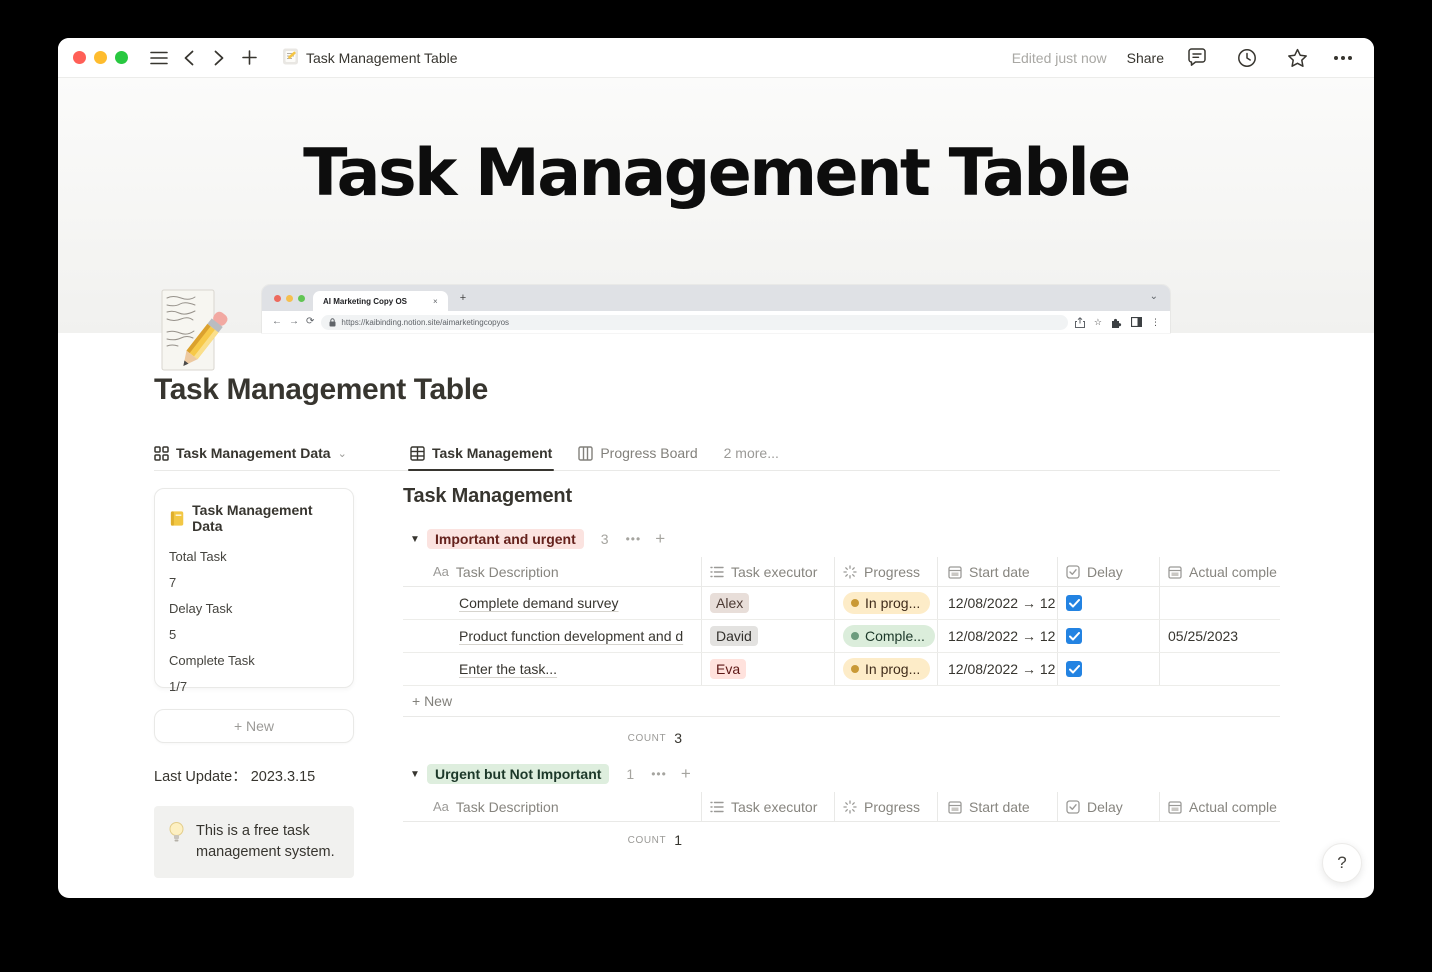 The width and height of the screenshot is (1432, 972). Describe the element at coordinates (586, 453) in the screenshot. I see `board-view-icon` at that location.